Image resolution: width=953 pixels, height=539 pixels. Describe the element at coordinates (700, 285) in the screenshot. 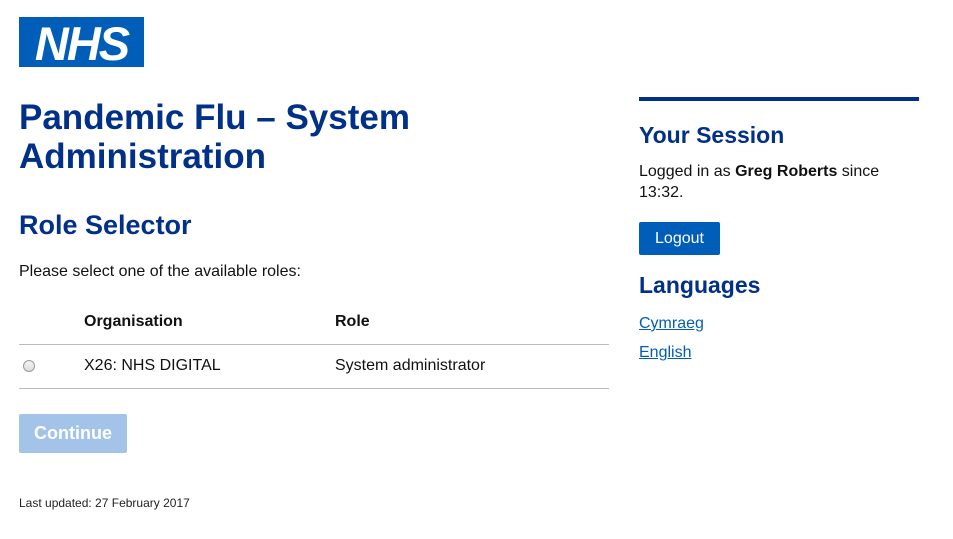

I see `languages-title: Languages` at that location.